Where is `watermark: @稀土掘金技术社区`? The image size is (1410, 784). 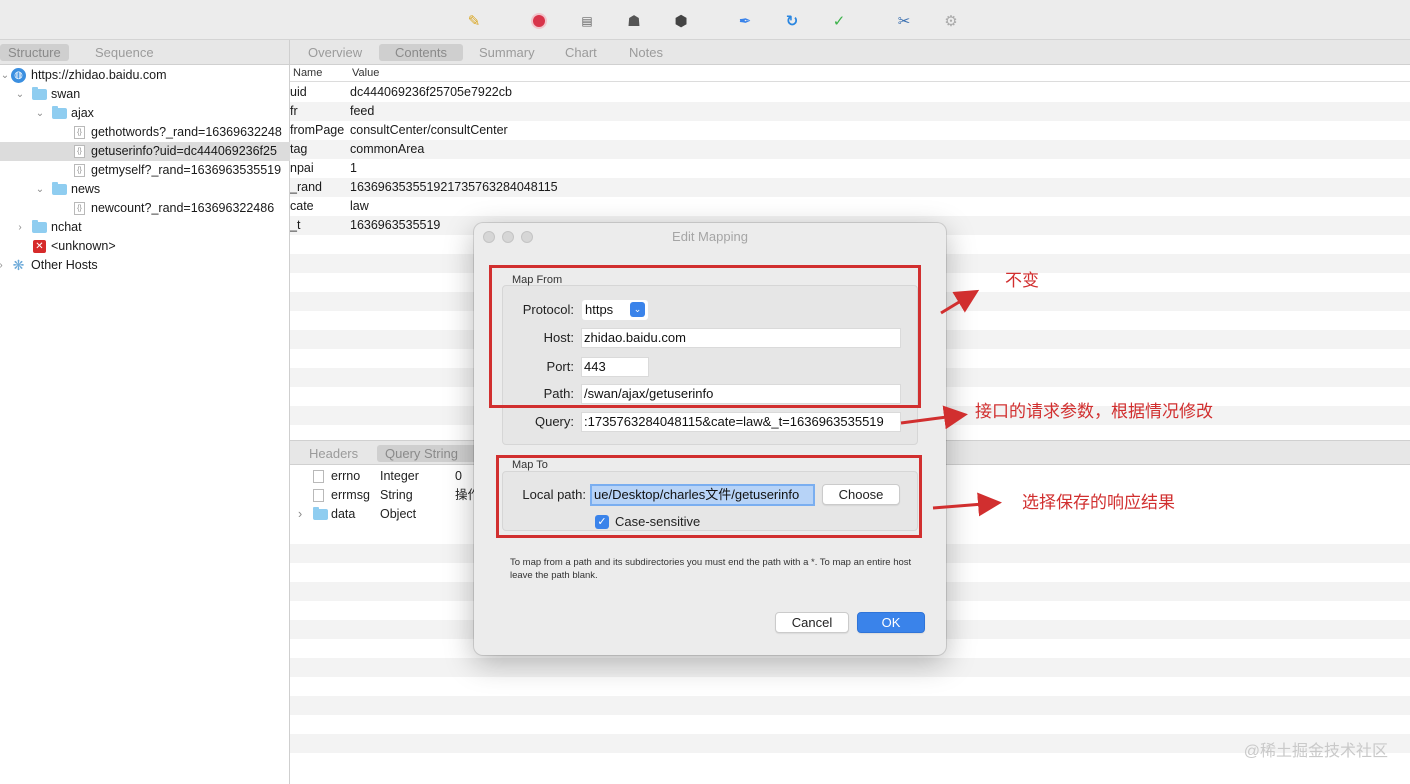
watermark: @稀土掘金技术社区 is located at coordinates (1315, 751).